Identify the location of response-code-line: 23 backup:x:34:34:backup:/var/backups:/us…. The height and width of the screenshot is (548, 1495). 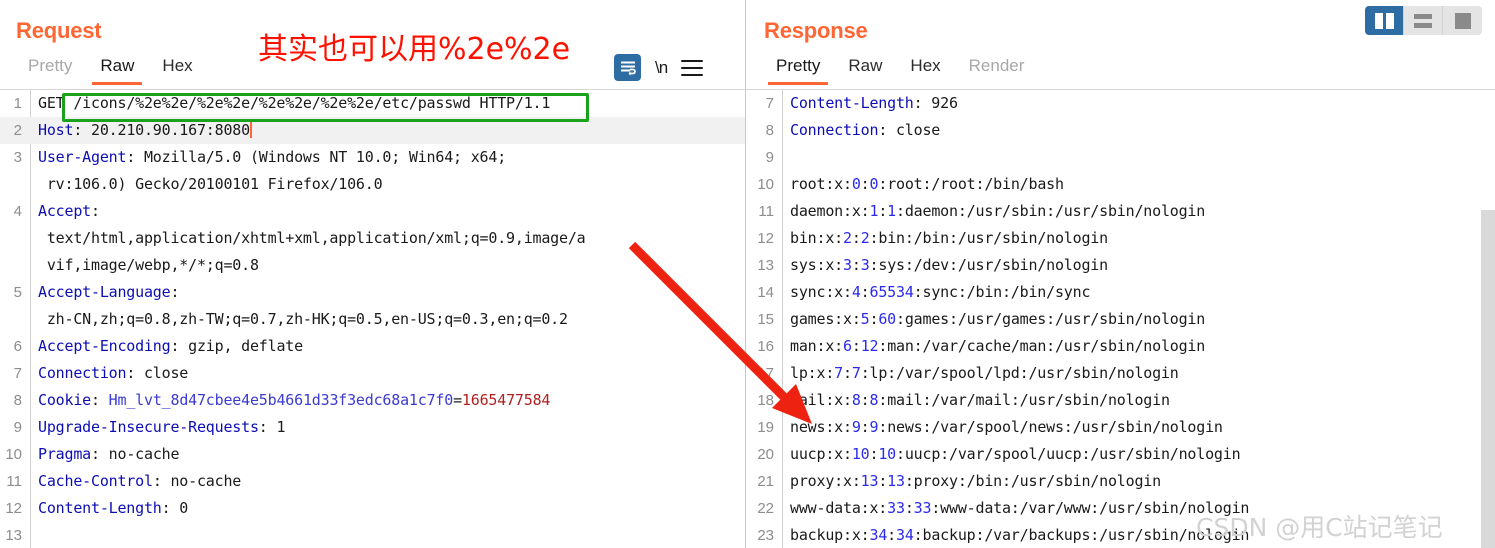
(1120, 535).